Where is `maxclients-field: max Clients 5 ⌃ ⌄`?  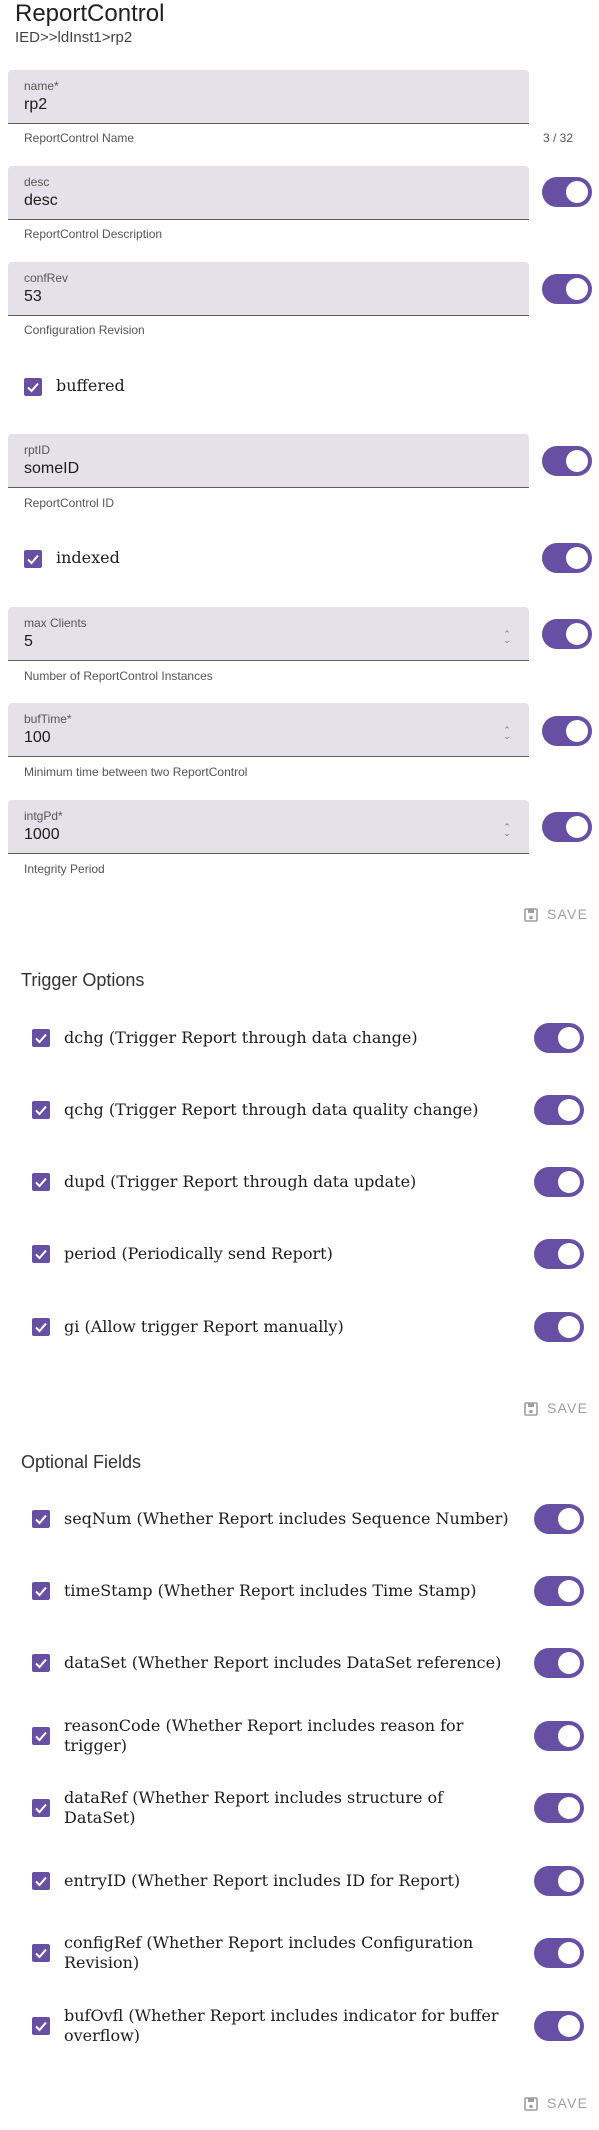
maxclients-field: max Clients 5 ⌃ ⌄ is located at coordinates (268, 634).